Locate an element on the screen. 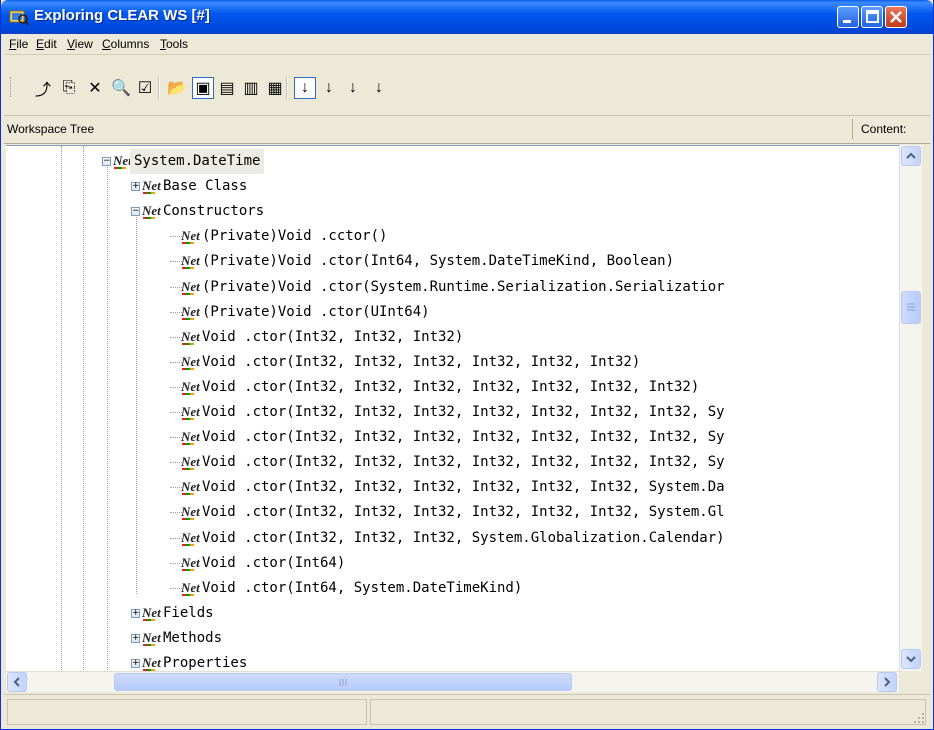  header-divider is located at coordinates (852, 129).